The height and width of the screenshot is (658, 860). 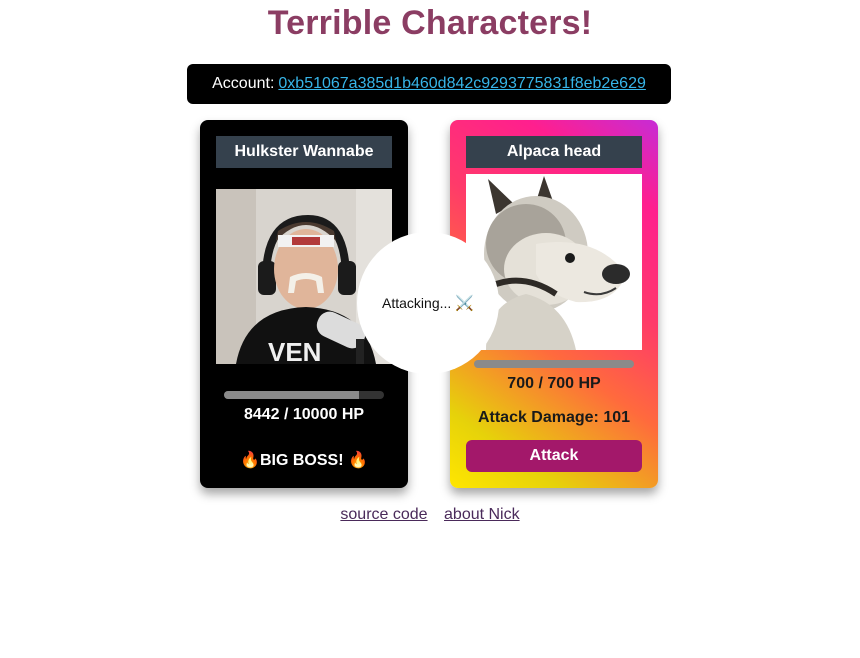 I want to click on svg-text: VEN, so click(x=294, y=350).